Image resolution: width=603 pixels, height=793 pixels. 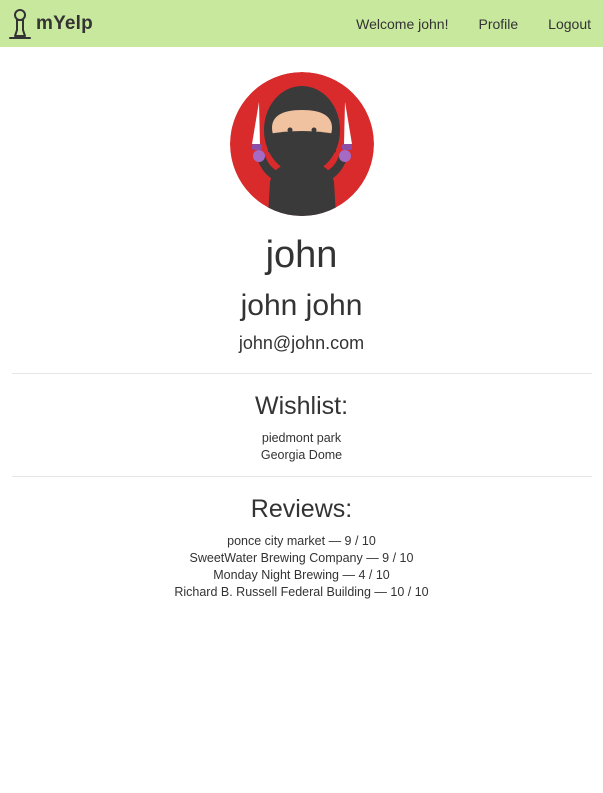 What do you see at coordinates (20, 23) in the screenshot?
I see `person-pin-icon` at bounding box center [20, 23].